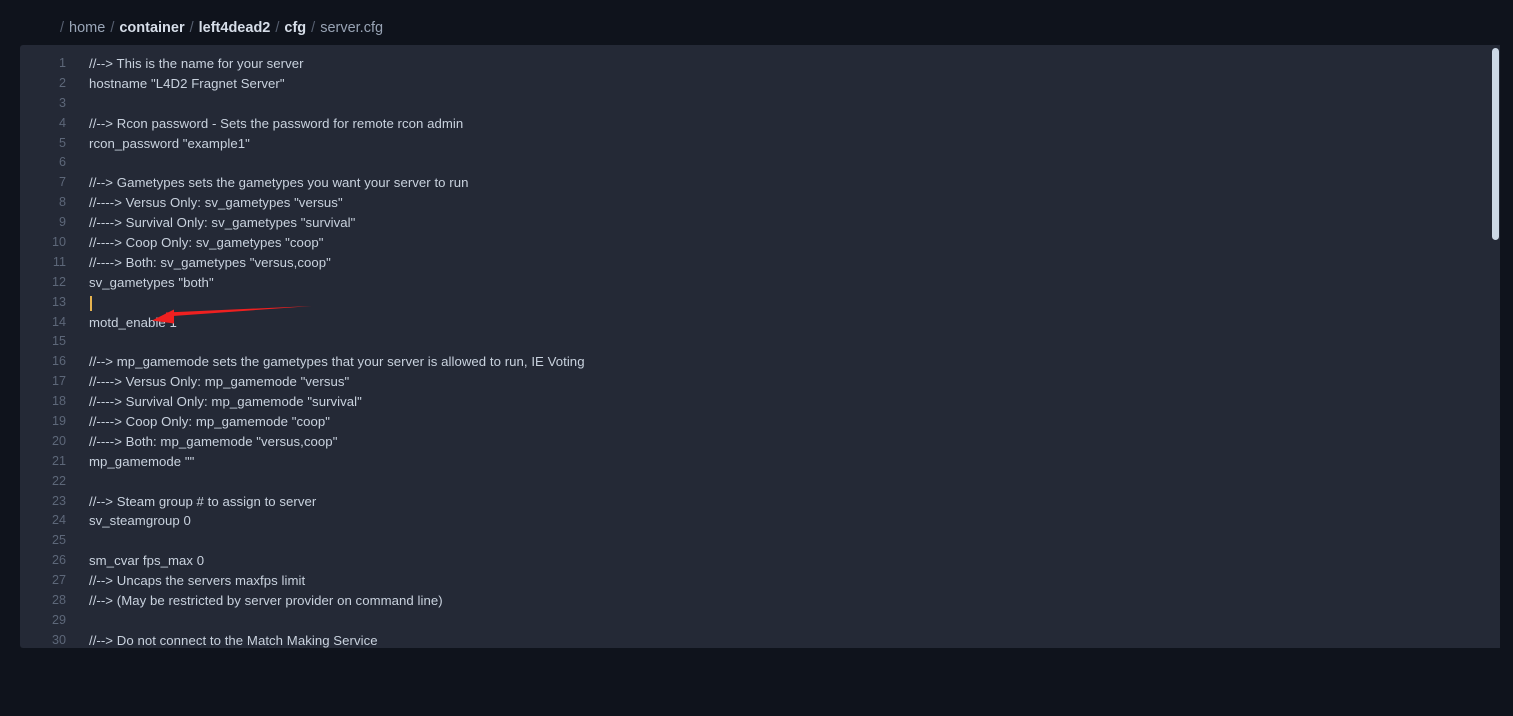 The image size is (1513, 716). Describe the element at coordinates (58, 321) in the screenshot. I see `line-number: 14` at that location.